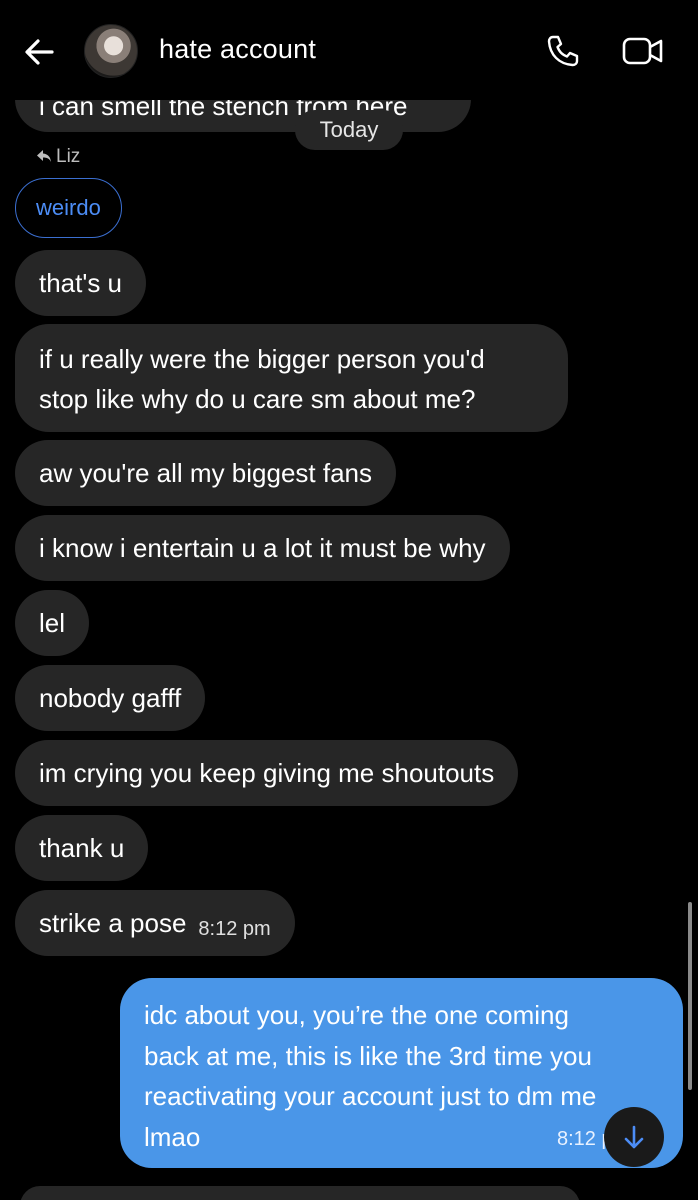  Describe the element at coordinates (113, 923) in the screenshot. I see `message-text: strike a pose` at that location.